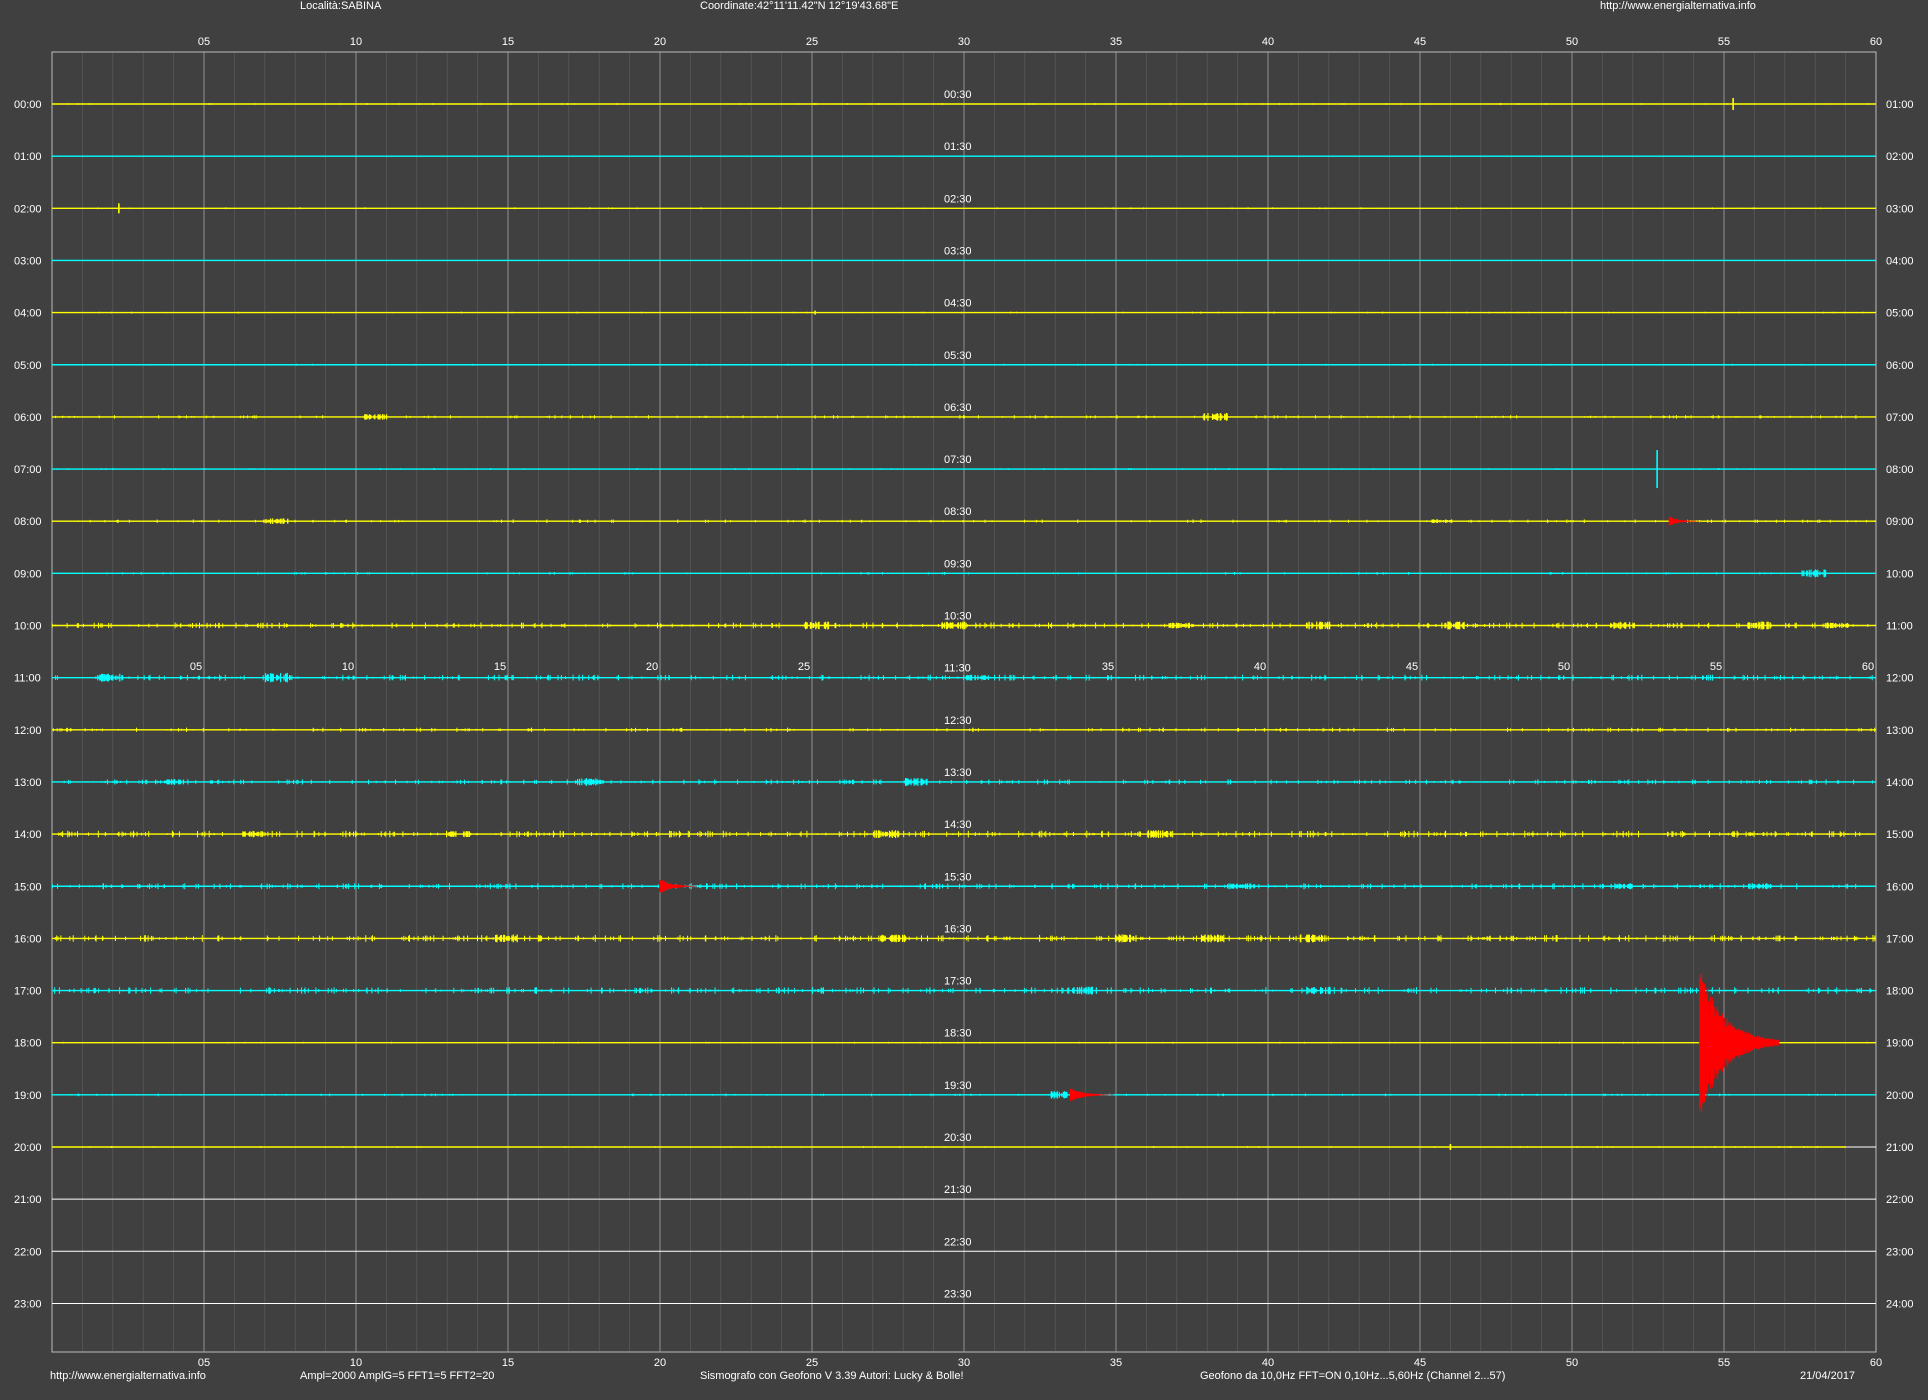 This screenshot has height=1400, width=1928. Describe the element at coordinates (958, 564) in the screenshot. I see `row-label-mid: 09:30` at that location.